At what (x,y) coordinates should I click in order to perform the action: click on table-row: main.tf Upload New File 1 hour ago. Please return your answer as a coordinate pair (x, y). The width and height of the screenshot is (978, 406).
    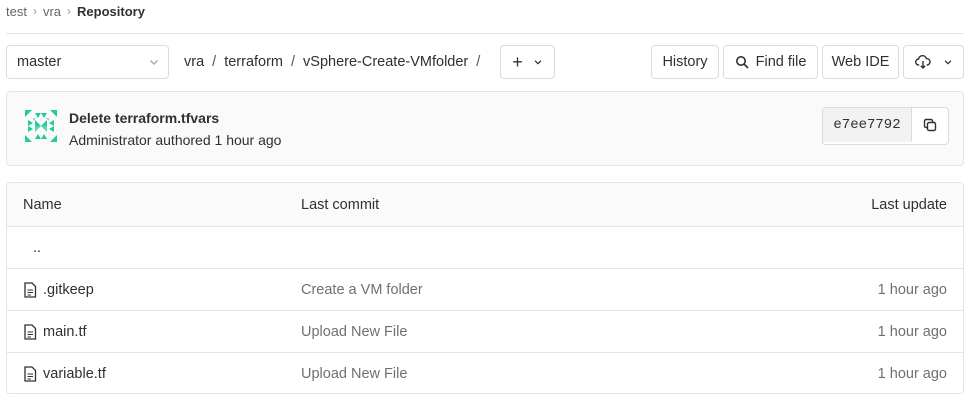
    Looking at the image, I should click on (485, 332).